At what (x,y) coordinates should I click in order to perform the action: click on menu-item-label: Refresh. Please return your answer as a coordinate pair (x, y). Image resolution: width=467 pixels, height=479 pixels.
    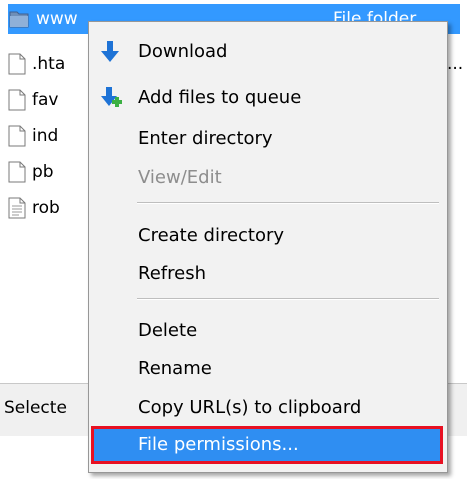
    Looking at the image, I should click on (172, 273).